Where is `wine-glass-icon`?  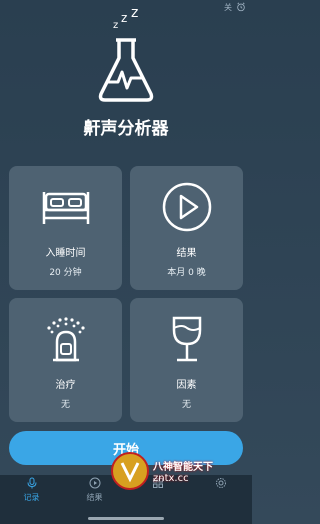 wine-glass-icon is located at coordinates (186, 339).